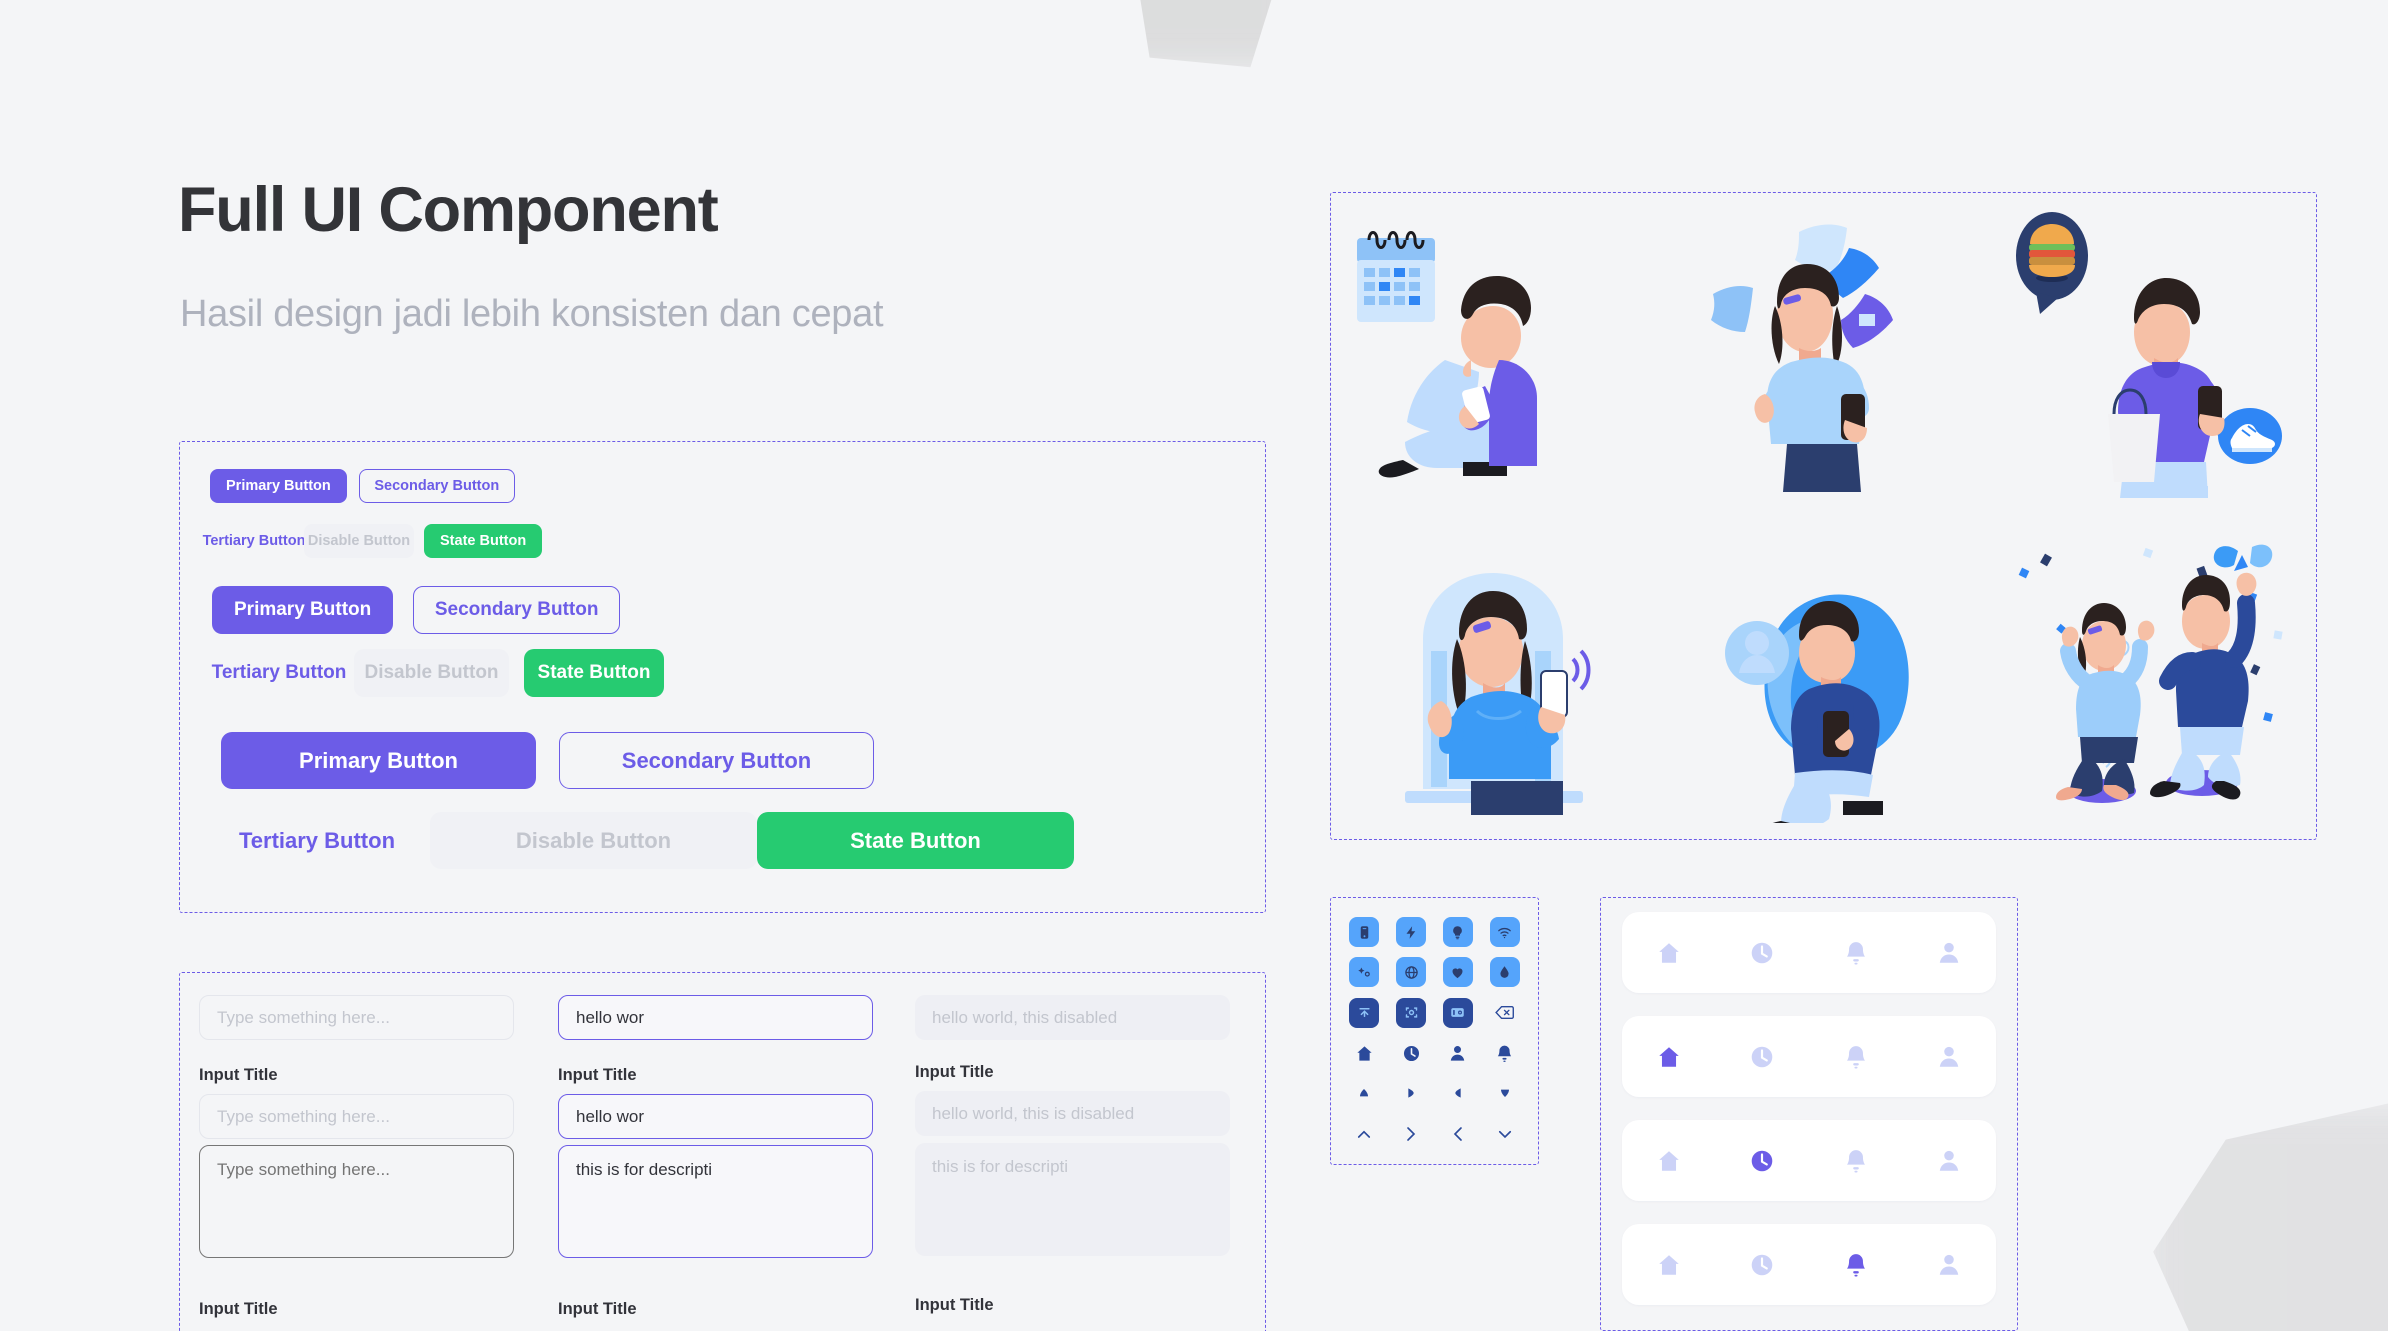 This screenshot has width=2388, height=1331. I want to click on illustration-man-sitting-on-beanbag-with-phone, so click(1823, 677).